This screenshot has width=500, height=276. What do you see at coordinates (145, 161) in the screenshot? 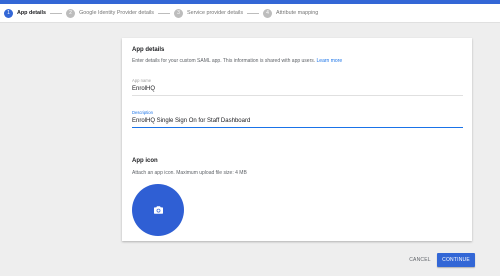
I see `app-icon-title: App icon` at bounding box center [145, 161].